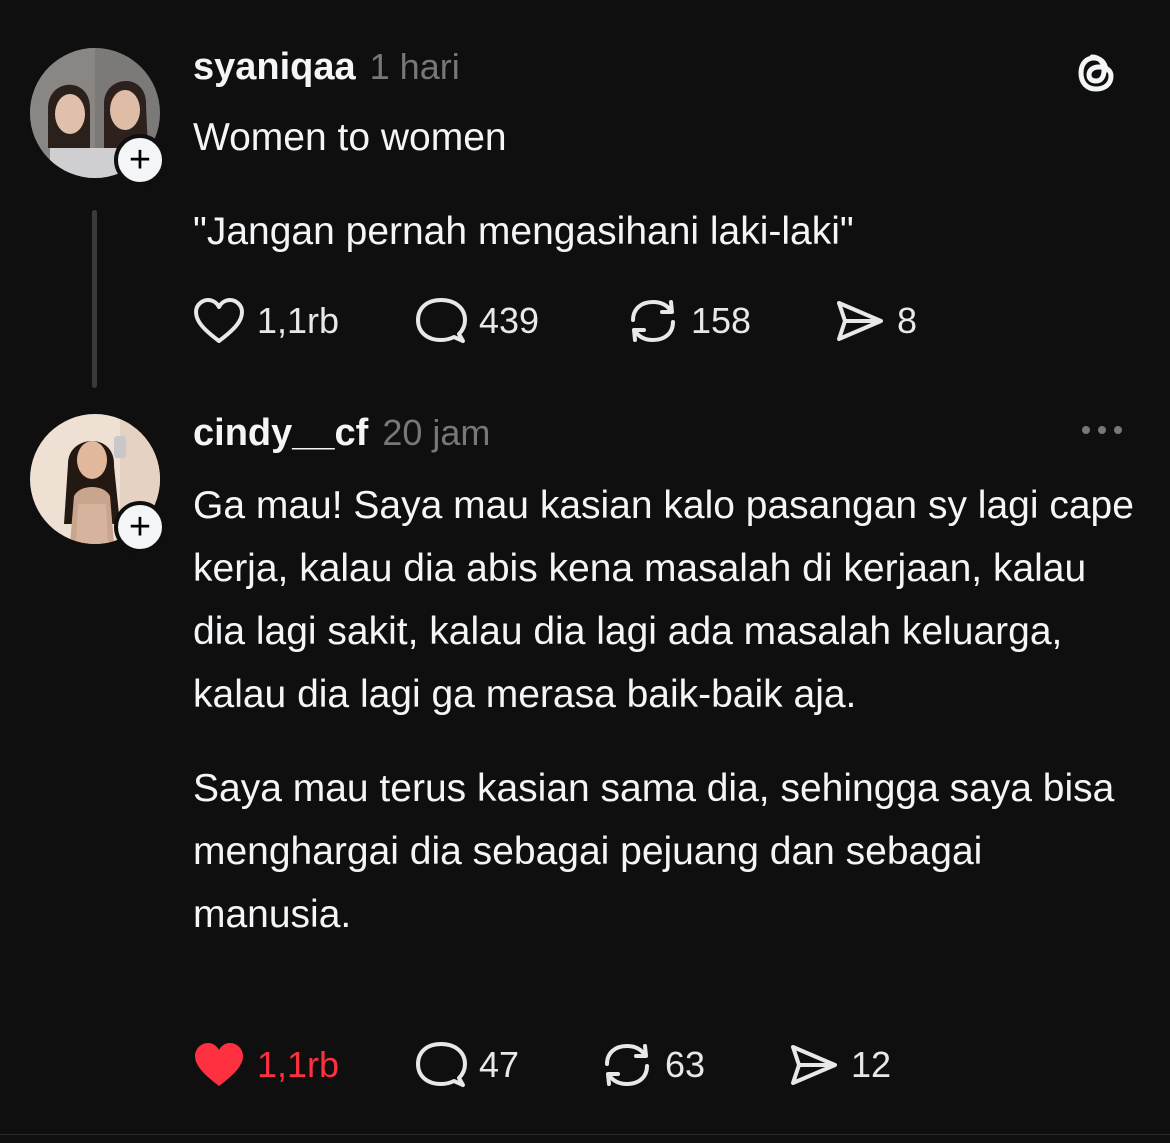 The image size is (1170, 1143). Describe the element at coordinates (907, 320) in the screenshot. I see `share-count: 8` at that location.